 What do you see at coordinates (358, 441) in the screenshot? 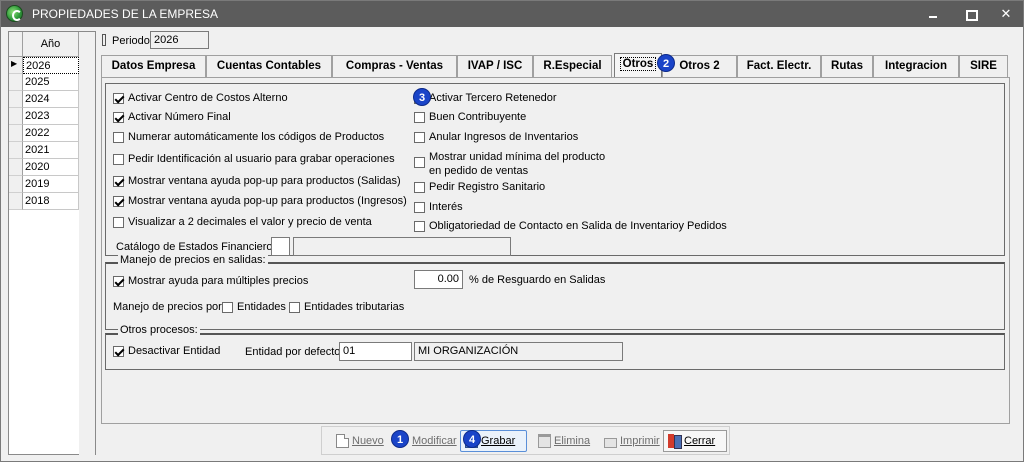
I see `nuevo-button: Nuevo` at bounding box center [358, 441].